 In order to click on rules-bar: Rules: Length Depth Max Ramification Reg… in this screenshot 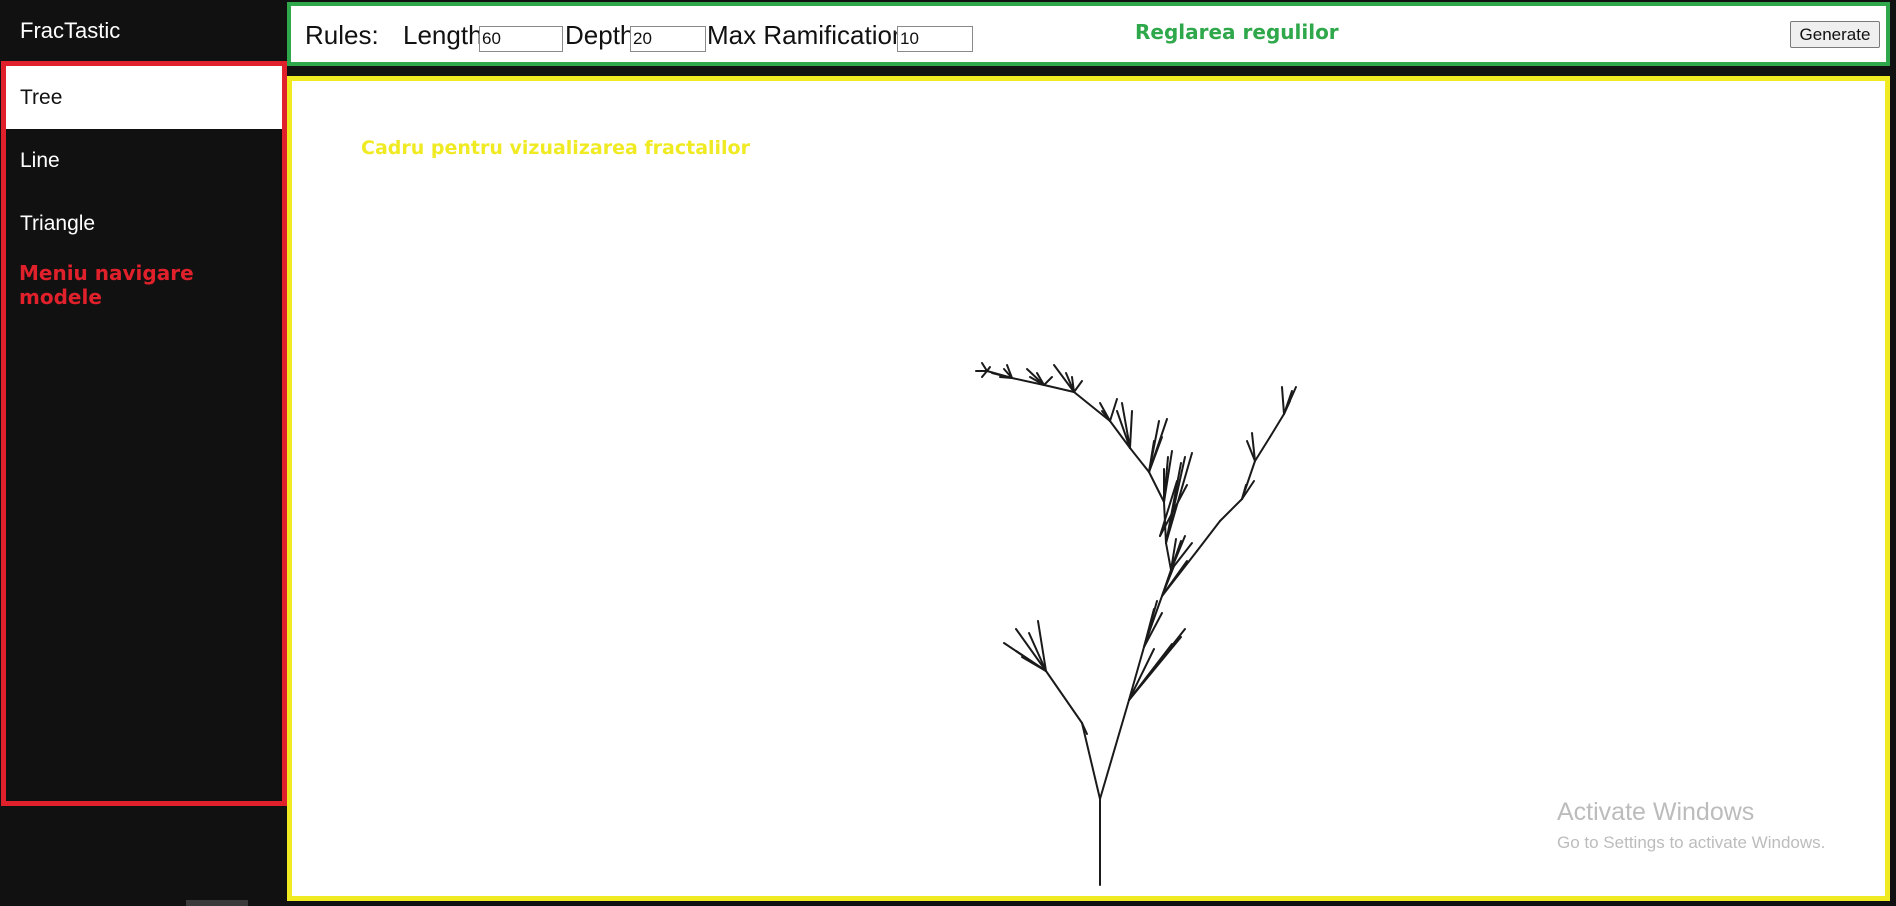, I will do `click(1088, 34)`.